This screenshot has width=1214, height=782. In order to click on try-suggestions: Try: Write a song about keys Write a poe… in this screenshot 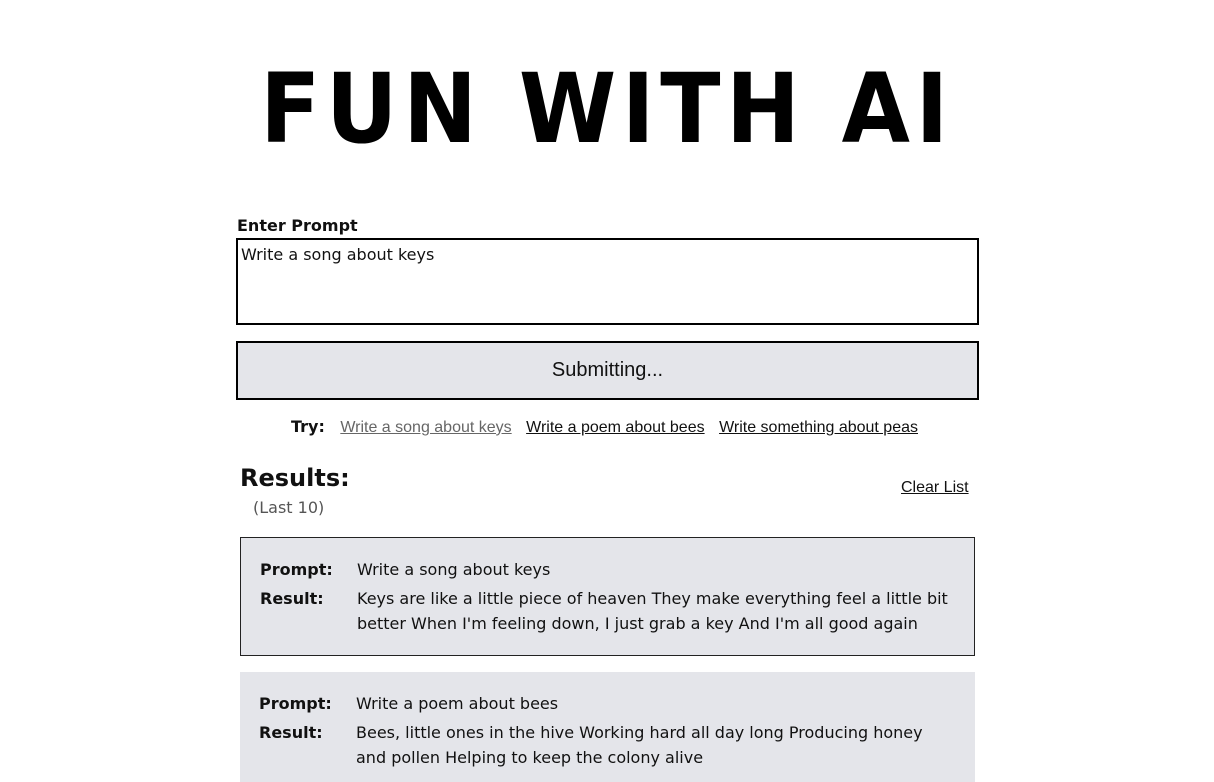, I will do `click(607, 427)`.